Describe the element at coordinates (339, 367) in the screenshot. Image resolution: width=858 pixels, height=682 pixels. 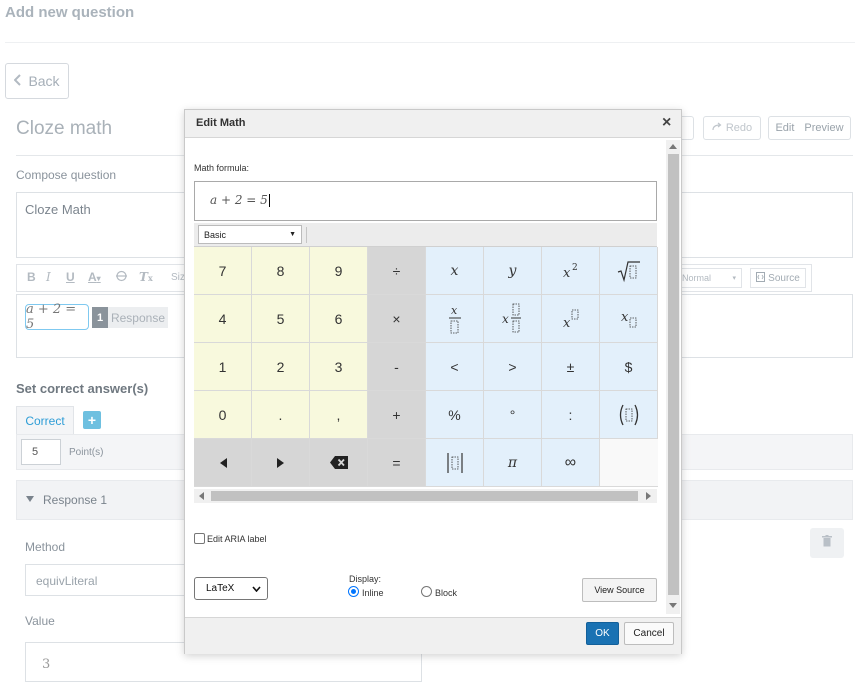
I see `key-3: 3` at that location.